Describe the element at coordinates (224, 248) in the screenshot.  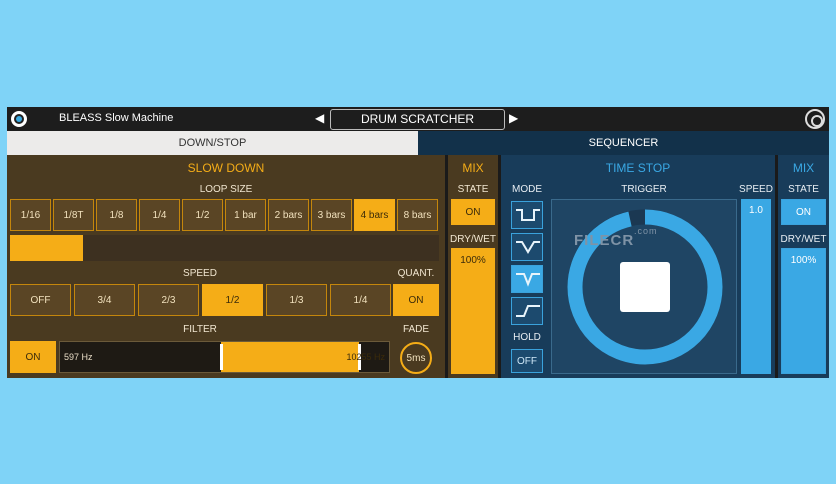
I see `loop-progress-track` at that location.